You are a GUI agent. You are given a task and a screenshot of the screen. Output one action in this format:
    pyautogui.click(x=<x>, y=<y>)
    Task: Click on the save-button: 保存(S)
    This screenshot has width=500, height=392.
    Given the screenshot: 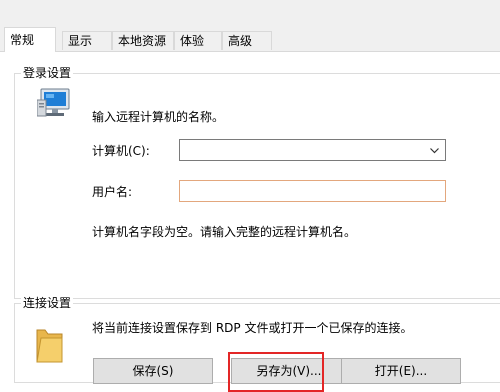 What is the action you would take?
    pyautogui.click(x=153, y=371)
    